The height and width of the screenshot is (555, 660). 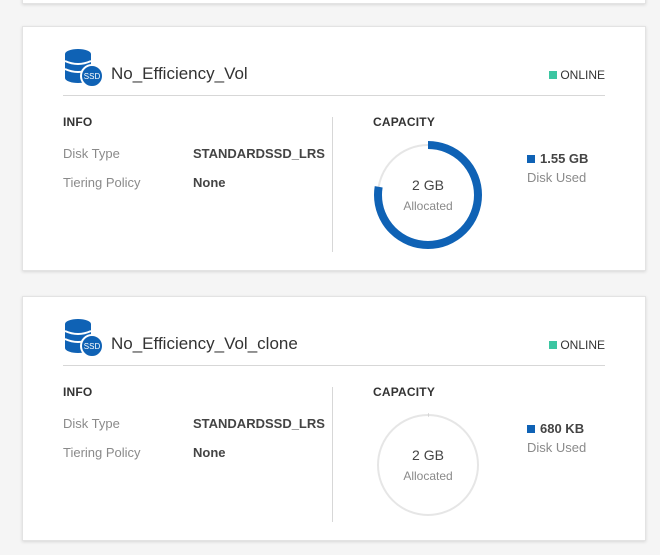 What do you see at coordinates (179, 73) in the screenshot?
I see `volume-name: No_Efficiency_Vol` at bounding box center [179, 73].